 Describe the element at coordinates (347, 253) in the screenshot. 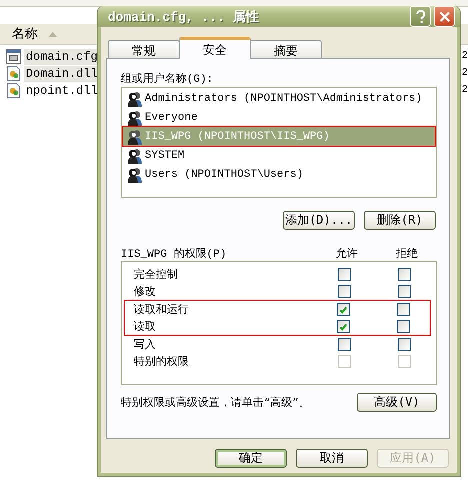

I see `column-header: 允许` at that location.